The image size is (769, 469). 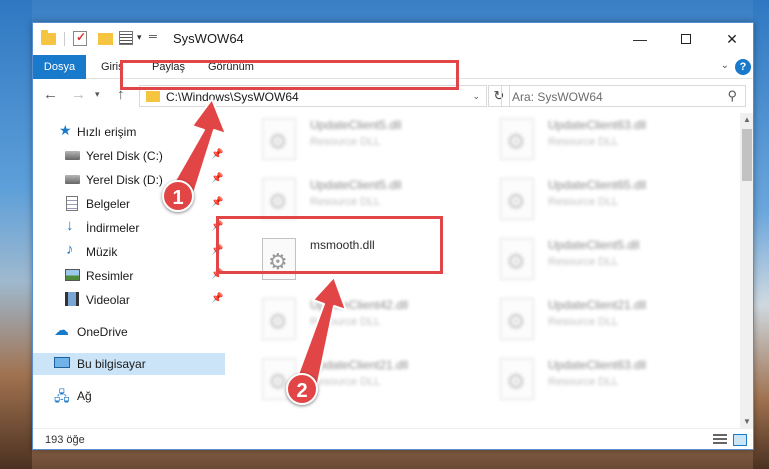 I want to click on step-2-badge: 2, so click(x=302, y=389).